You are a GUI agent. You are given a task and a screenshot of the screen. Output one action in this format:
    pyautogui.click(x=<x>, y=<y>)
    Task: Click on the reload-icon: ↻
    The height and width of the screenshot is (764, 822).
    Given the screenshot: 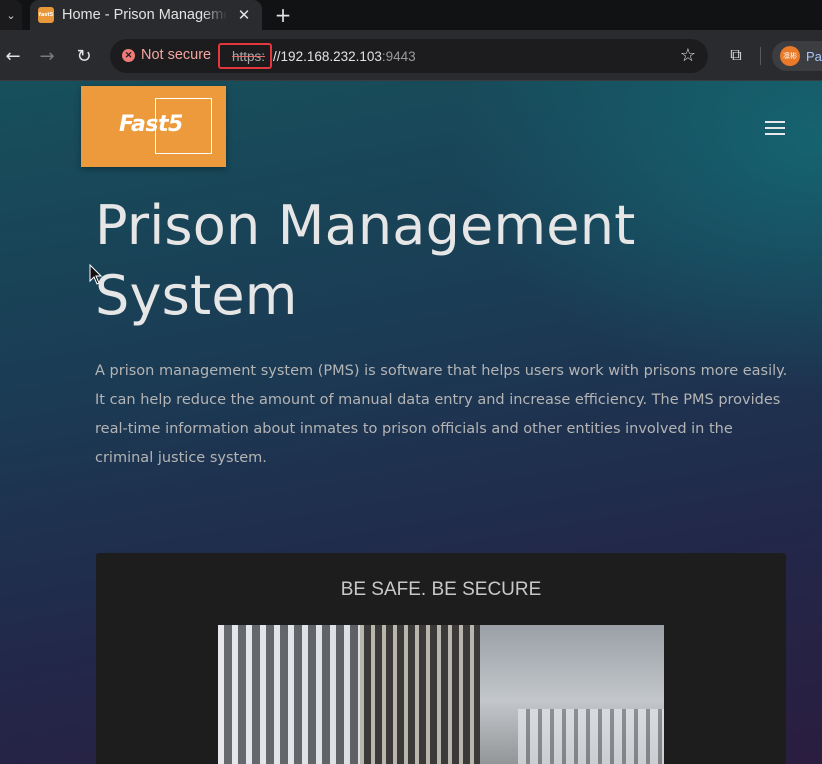 What is the action you would take?
    pyautogui.click(x=84, y=56)
    